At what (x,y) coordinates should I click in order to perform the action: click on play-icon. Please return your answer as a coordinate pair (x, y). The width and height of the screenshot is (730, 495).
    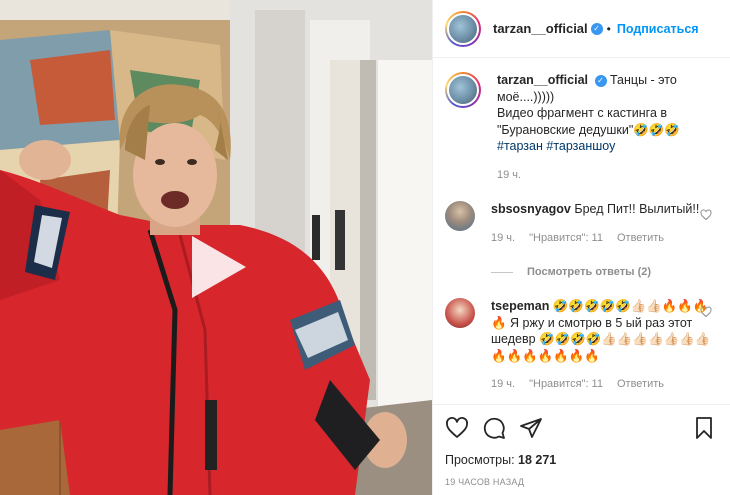
    Looking at the image, I should click on (215, 267).